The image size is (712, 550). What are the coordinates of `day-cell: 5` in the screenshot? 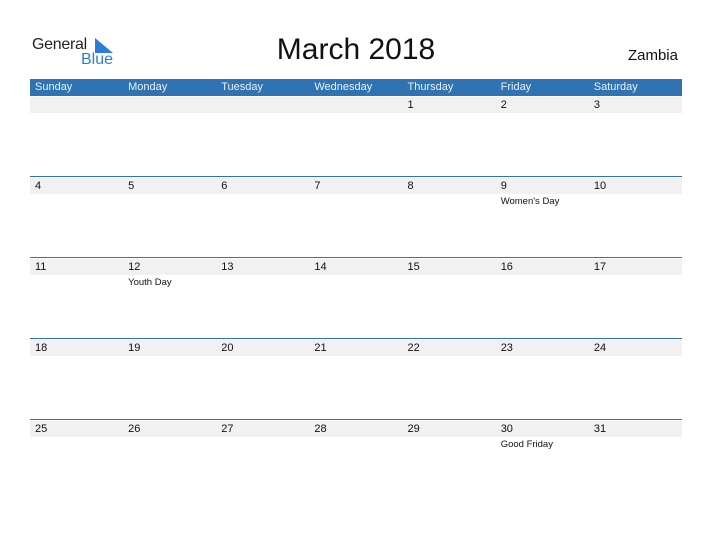 It's located at (169, 218).